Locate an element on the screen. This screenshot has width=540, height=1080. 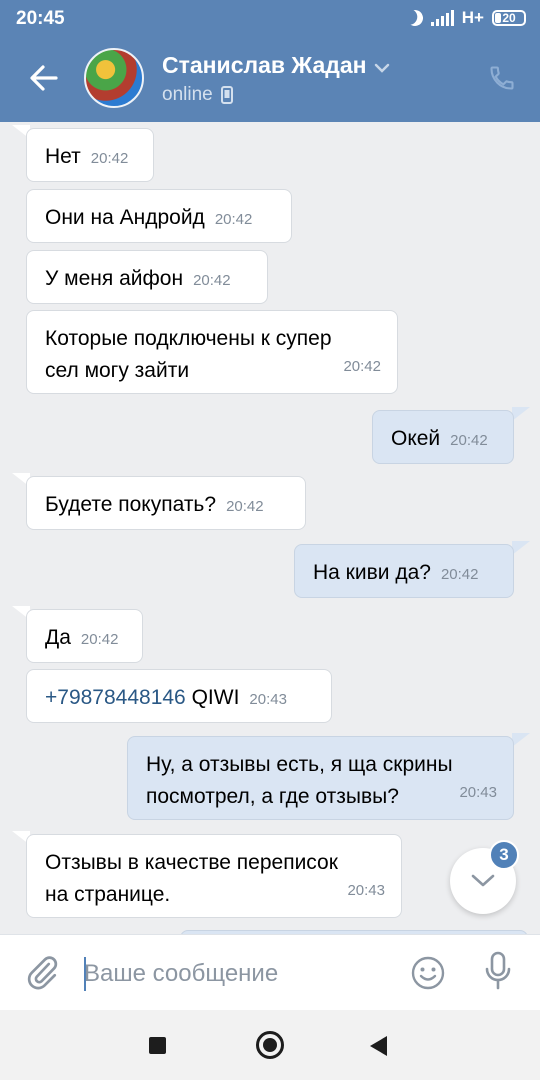
home-button-icon is located at coordinates (270, 1045).